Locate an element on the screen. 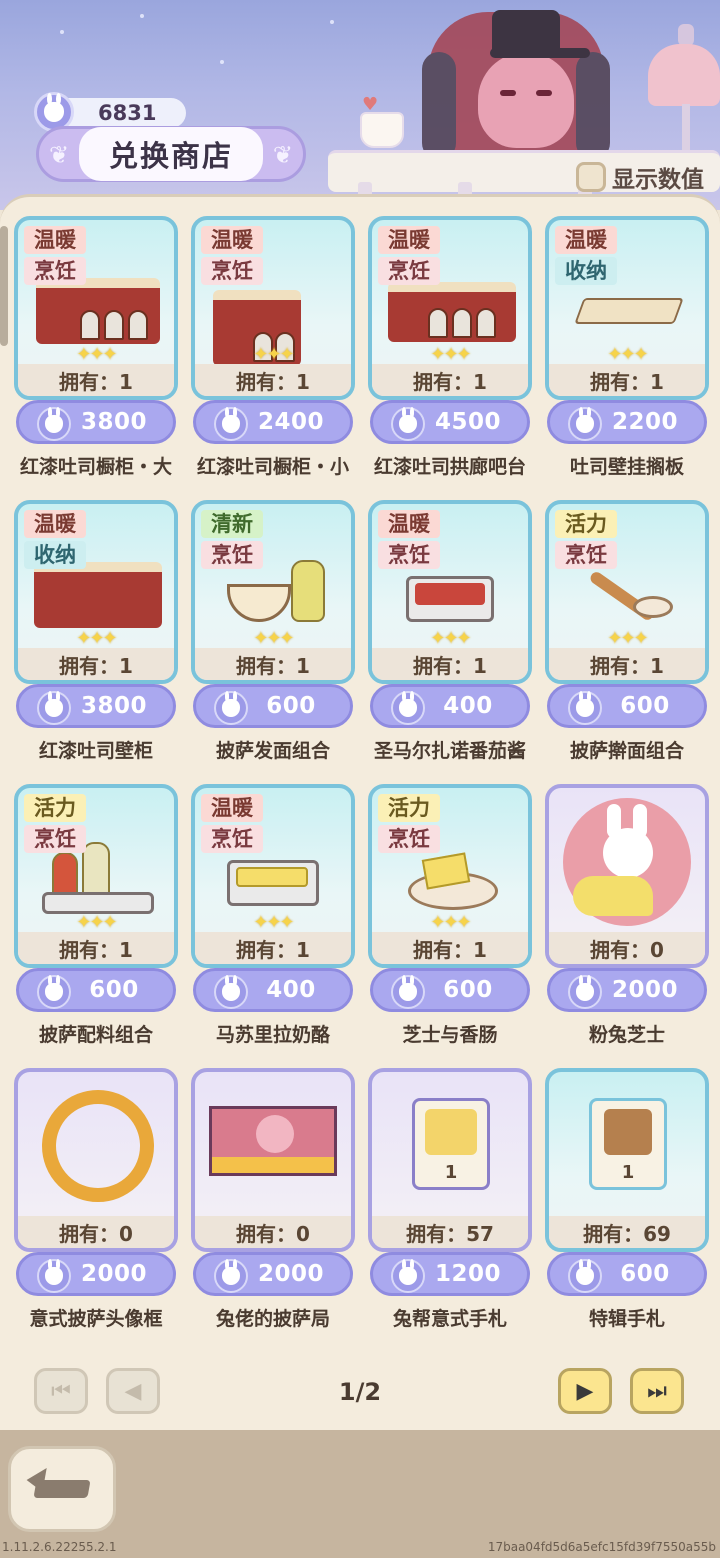  tray is located at coordinates (98, 903).